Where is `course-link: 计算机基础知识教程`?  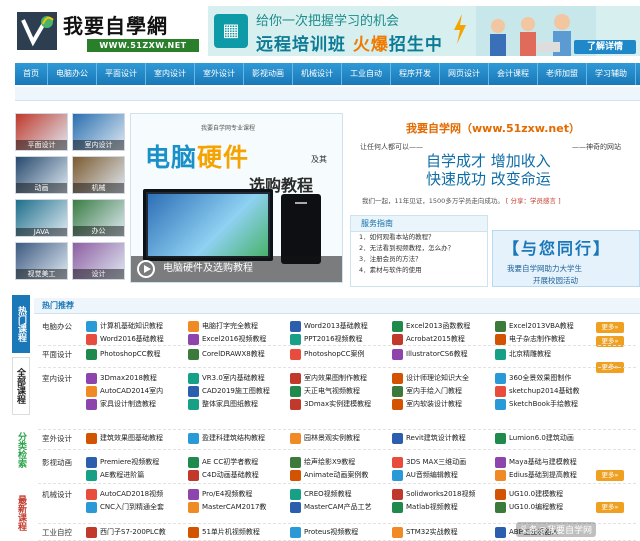 course-link: 计算机基础知识教程 is located at coordinates (124, 326).